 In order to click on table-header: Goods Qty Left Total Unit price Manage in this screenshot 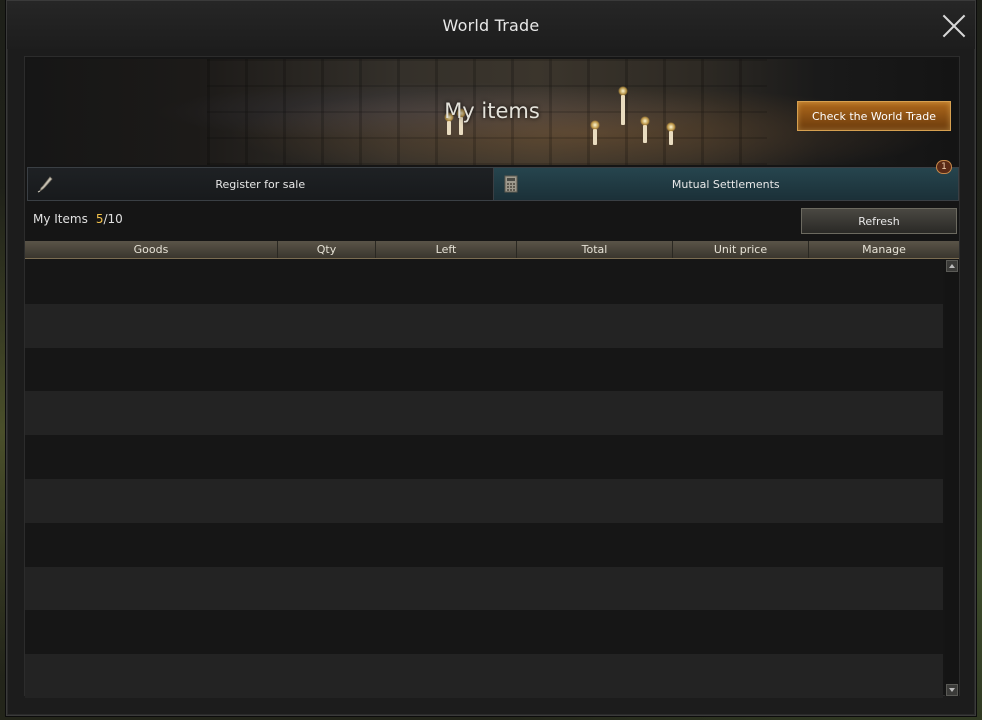, I will do `click(492, 250)`.